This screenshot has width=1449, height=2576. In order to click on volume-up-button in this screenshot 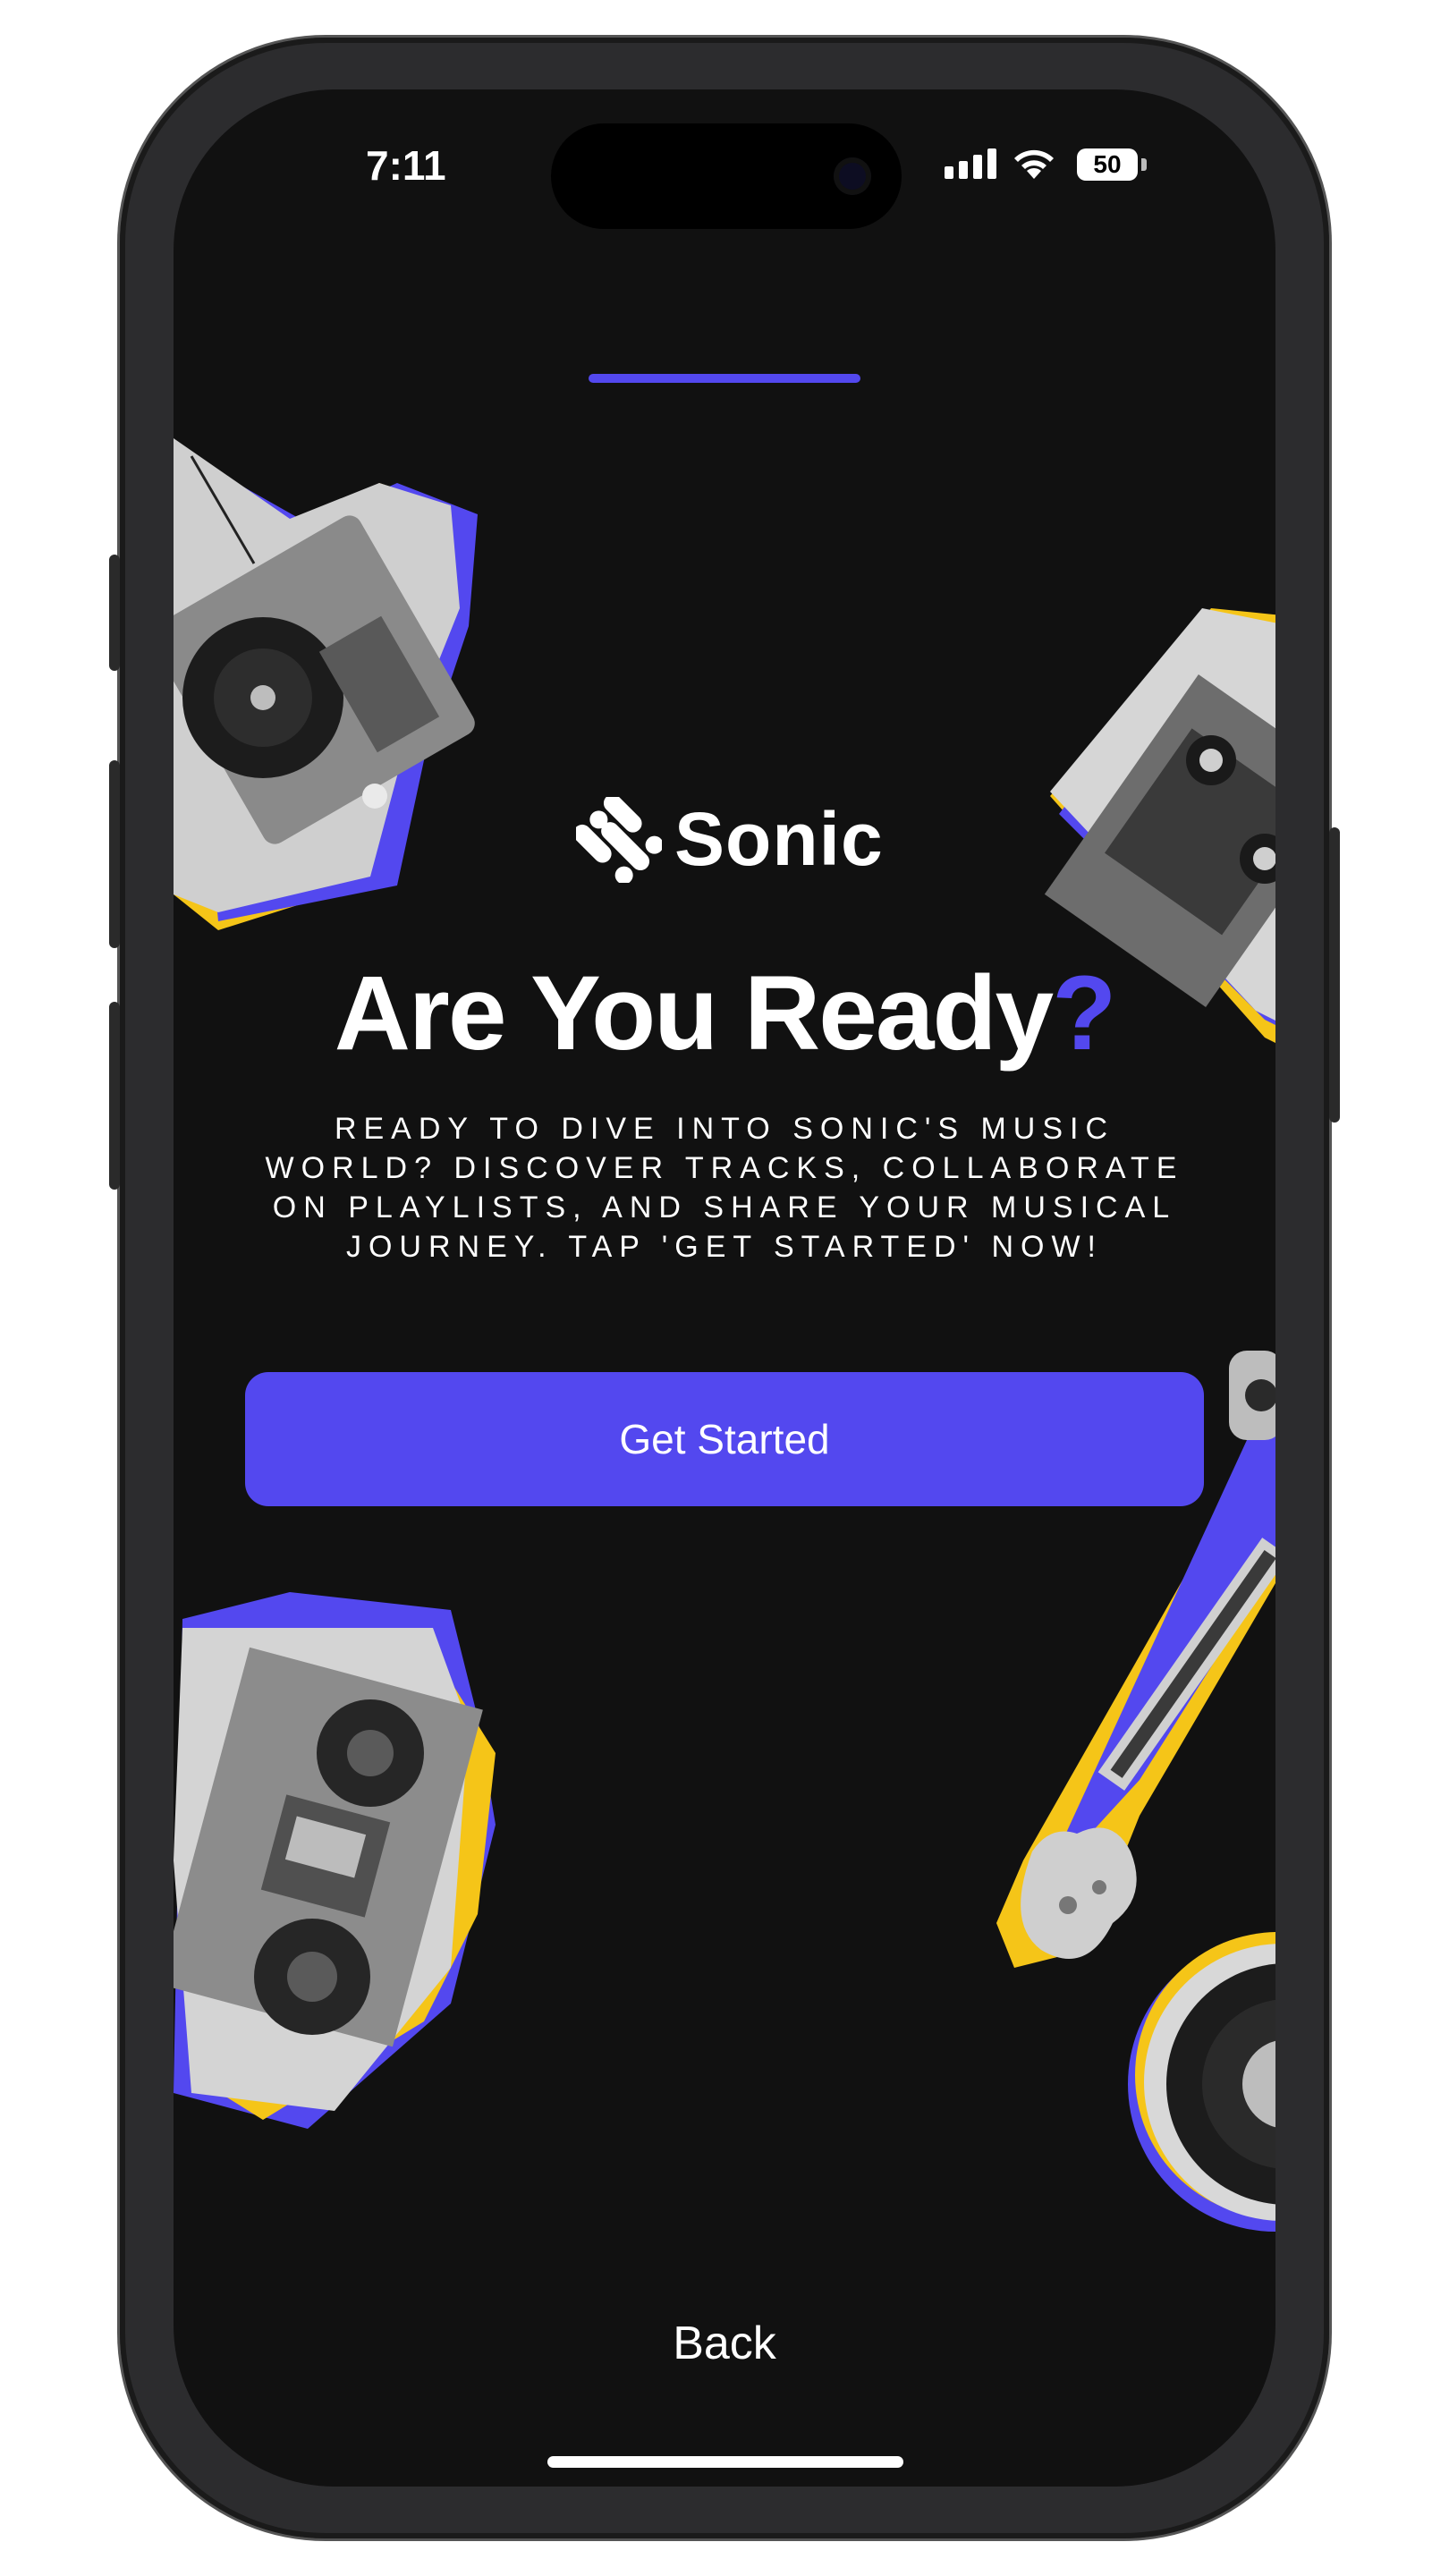, I will do `click(114, 854)`.